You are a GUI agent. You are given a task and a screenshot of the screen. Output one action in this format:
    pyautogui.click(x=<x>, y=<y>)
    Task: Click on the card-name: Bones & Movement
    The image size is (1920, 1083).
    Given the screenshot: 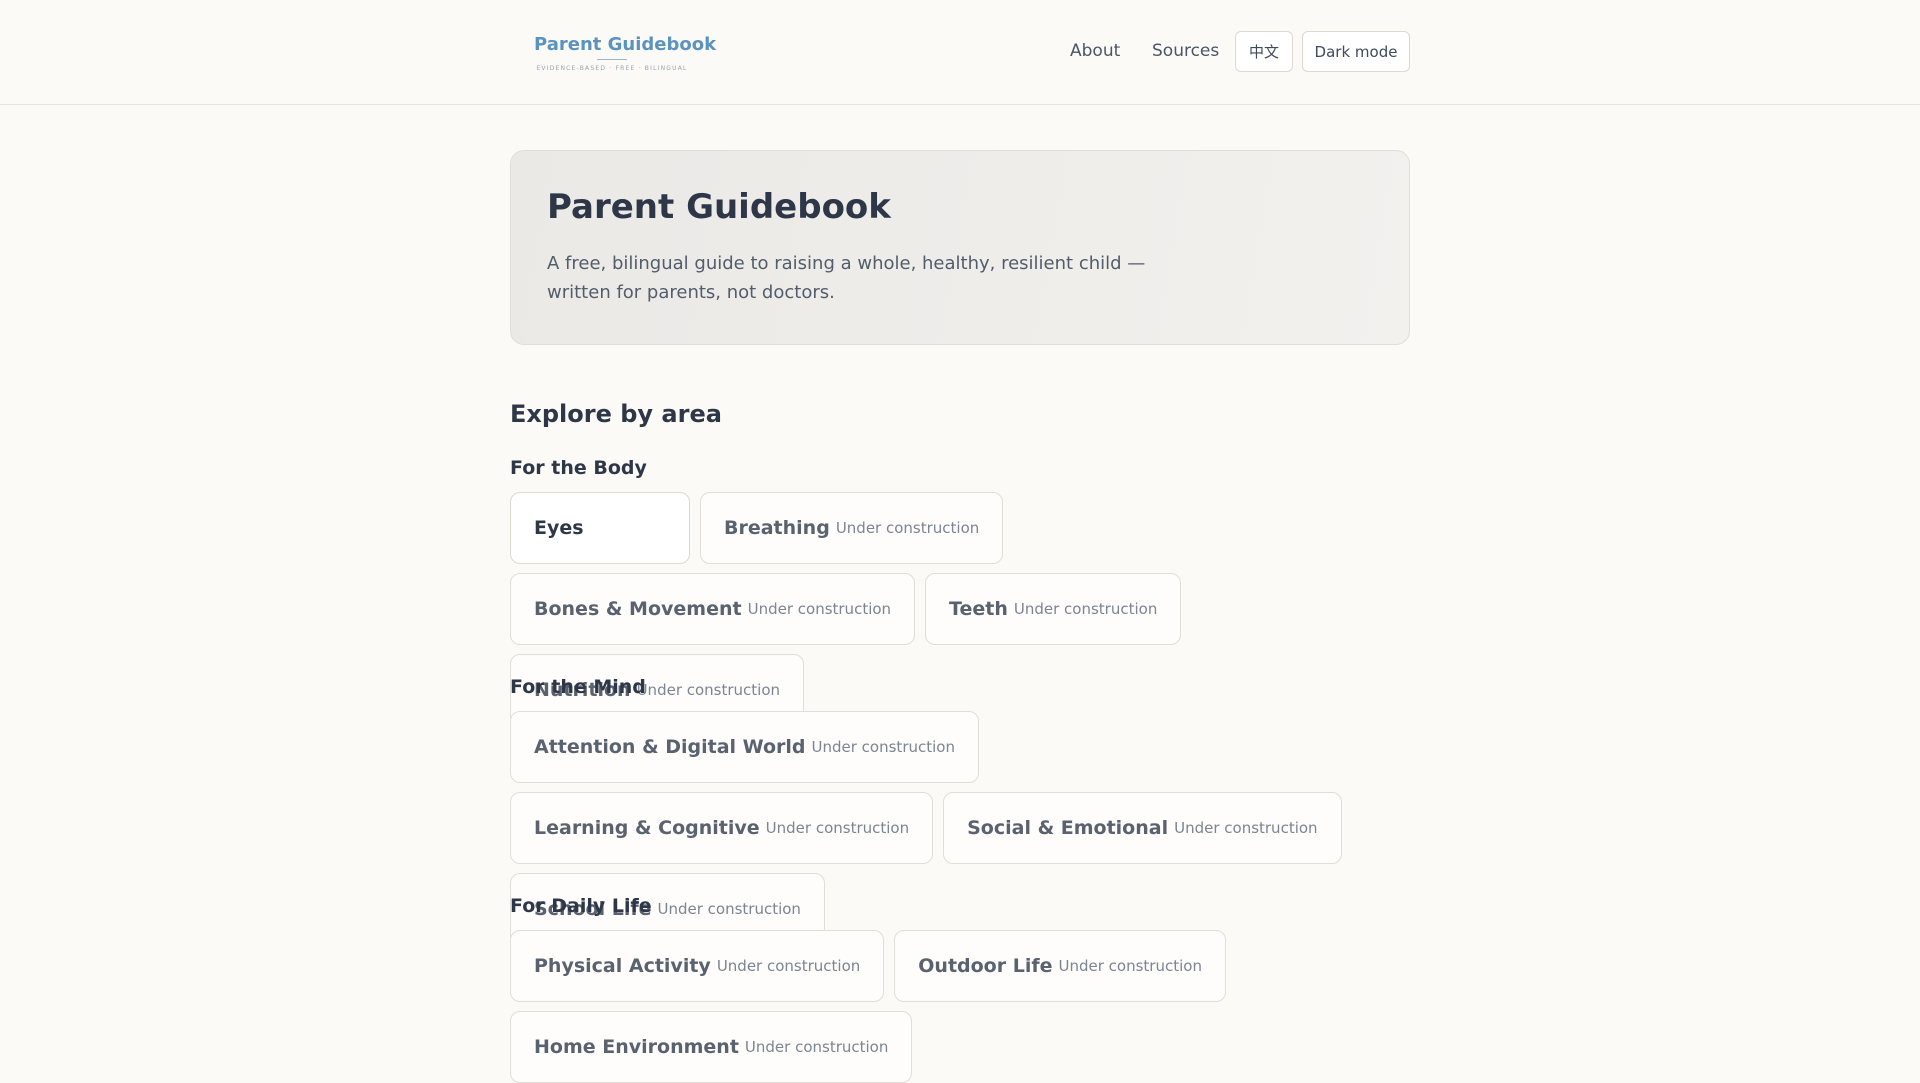 What is the action you would take?
    pyautogui.click(x=638, y=609)
    